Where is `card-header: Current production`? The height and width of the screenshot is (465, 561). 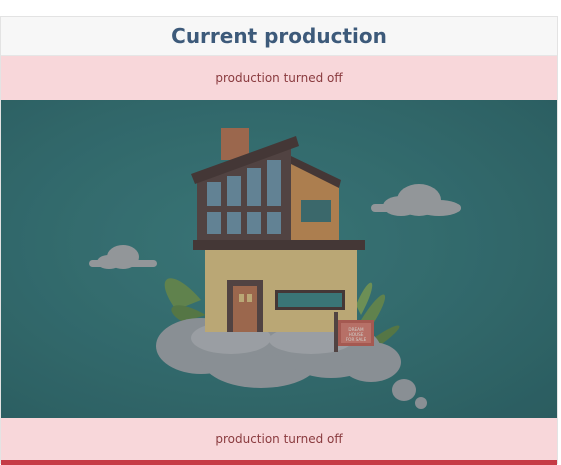 card-header: Current production is located at coordinates (279, 36).